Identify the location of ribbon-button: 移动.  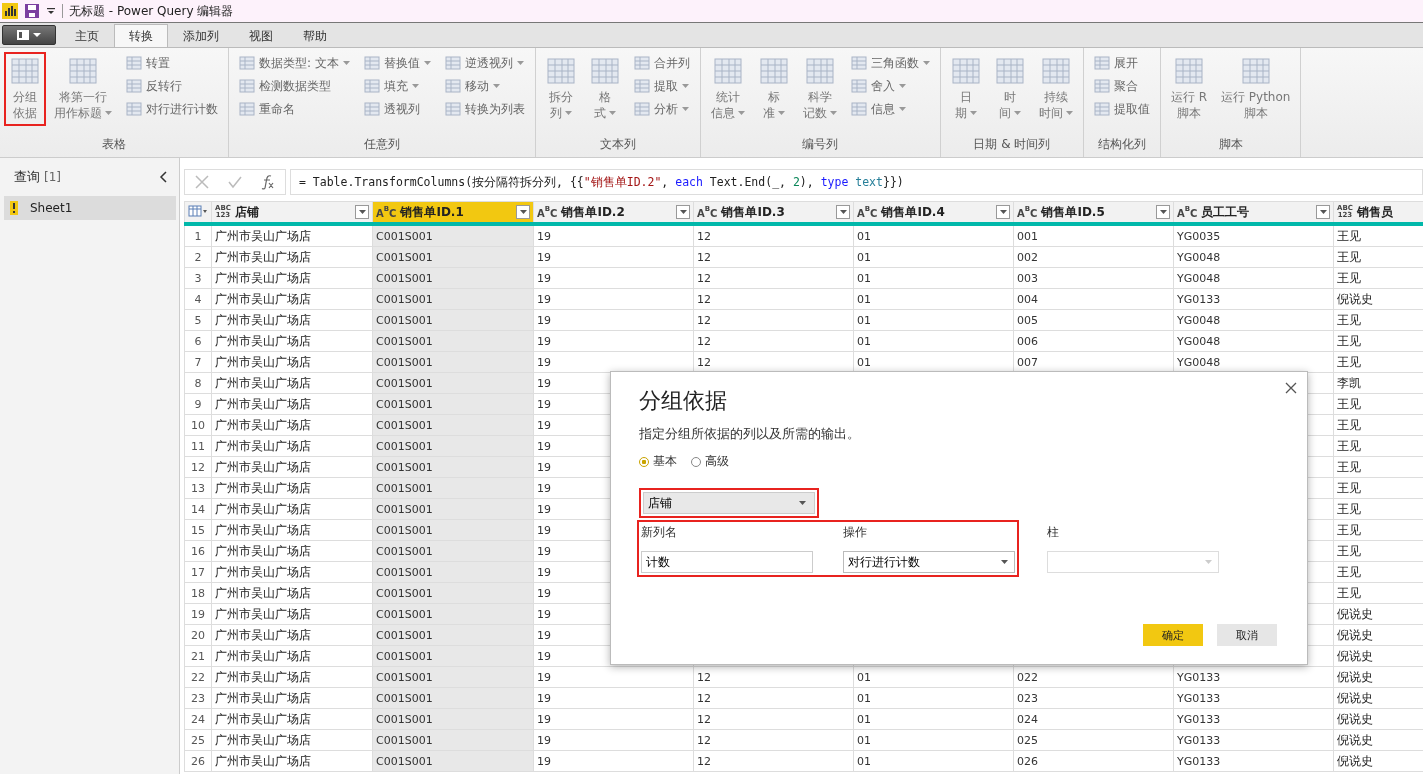
(484, 86).